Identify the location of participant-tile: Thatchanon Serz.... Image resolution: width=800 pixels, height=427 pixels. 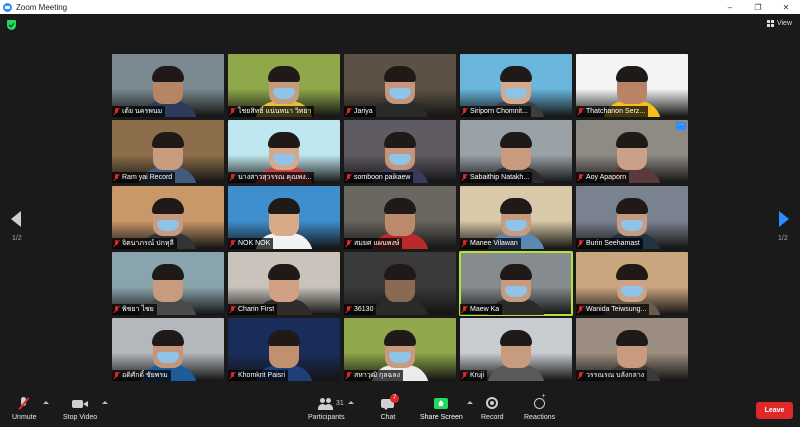
(632, 85).